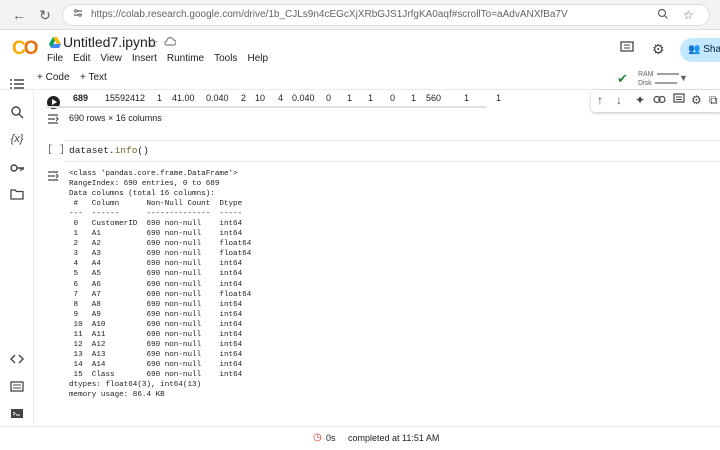 Image resolution: width=720 pixels, height=450 pixels. Describe the element at coordinates (126, 150) in the screenshot. I see `code-function: info` at that location.